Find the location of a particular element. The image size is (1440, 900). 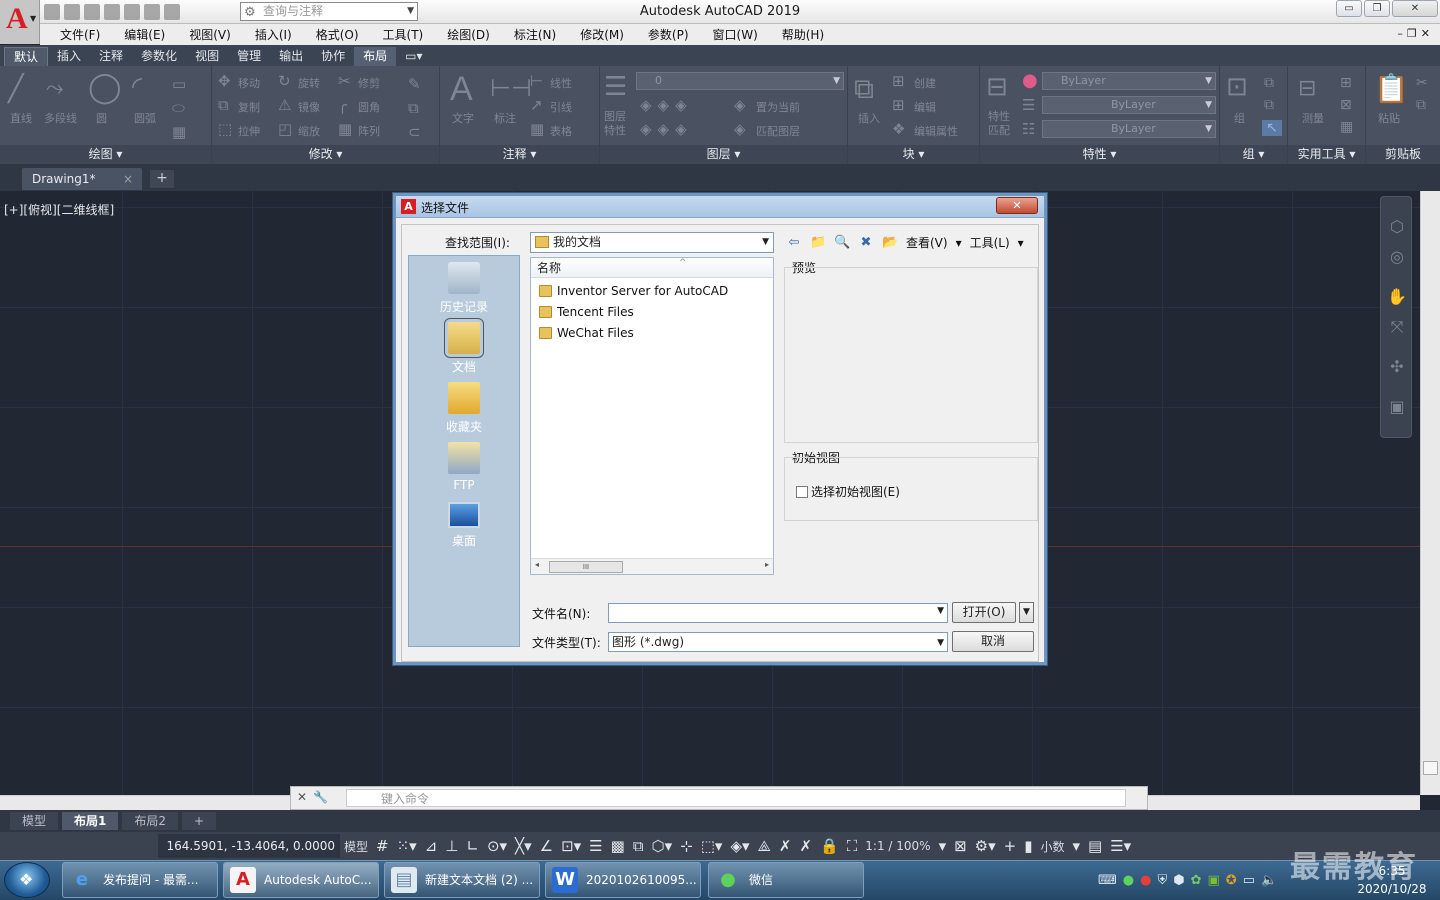

tool-paste: 粘贴 is located at coordinates (1389, 118).